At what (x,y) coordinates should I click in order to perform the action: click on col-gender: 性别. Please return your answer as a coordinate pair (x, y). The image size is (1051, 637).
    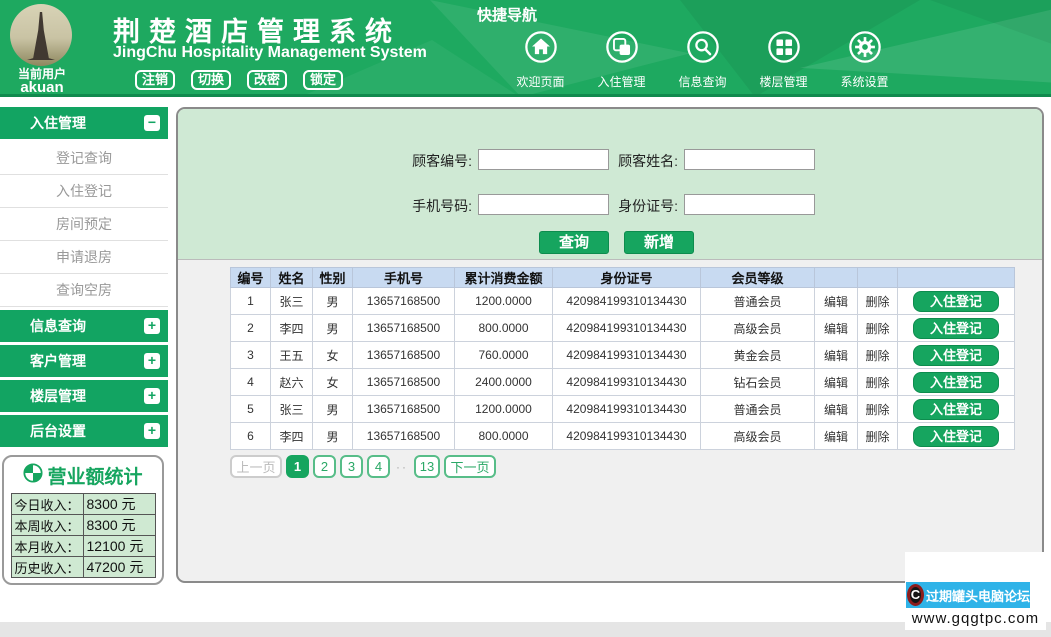
    Looking at the image, I should click on (332, 277).